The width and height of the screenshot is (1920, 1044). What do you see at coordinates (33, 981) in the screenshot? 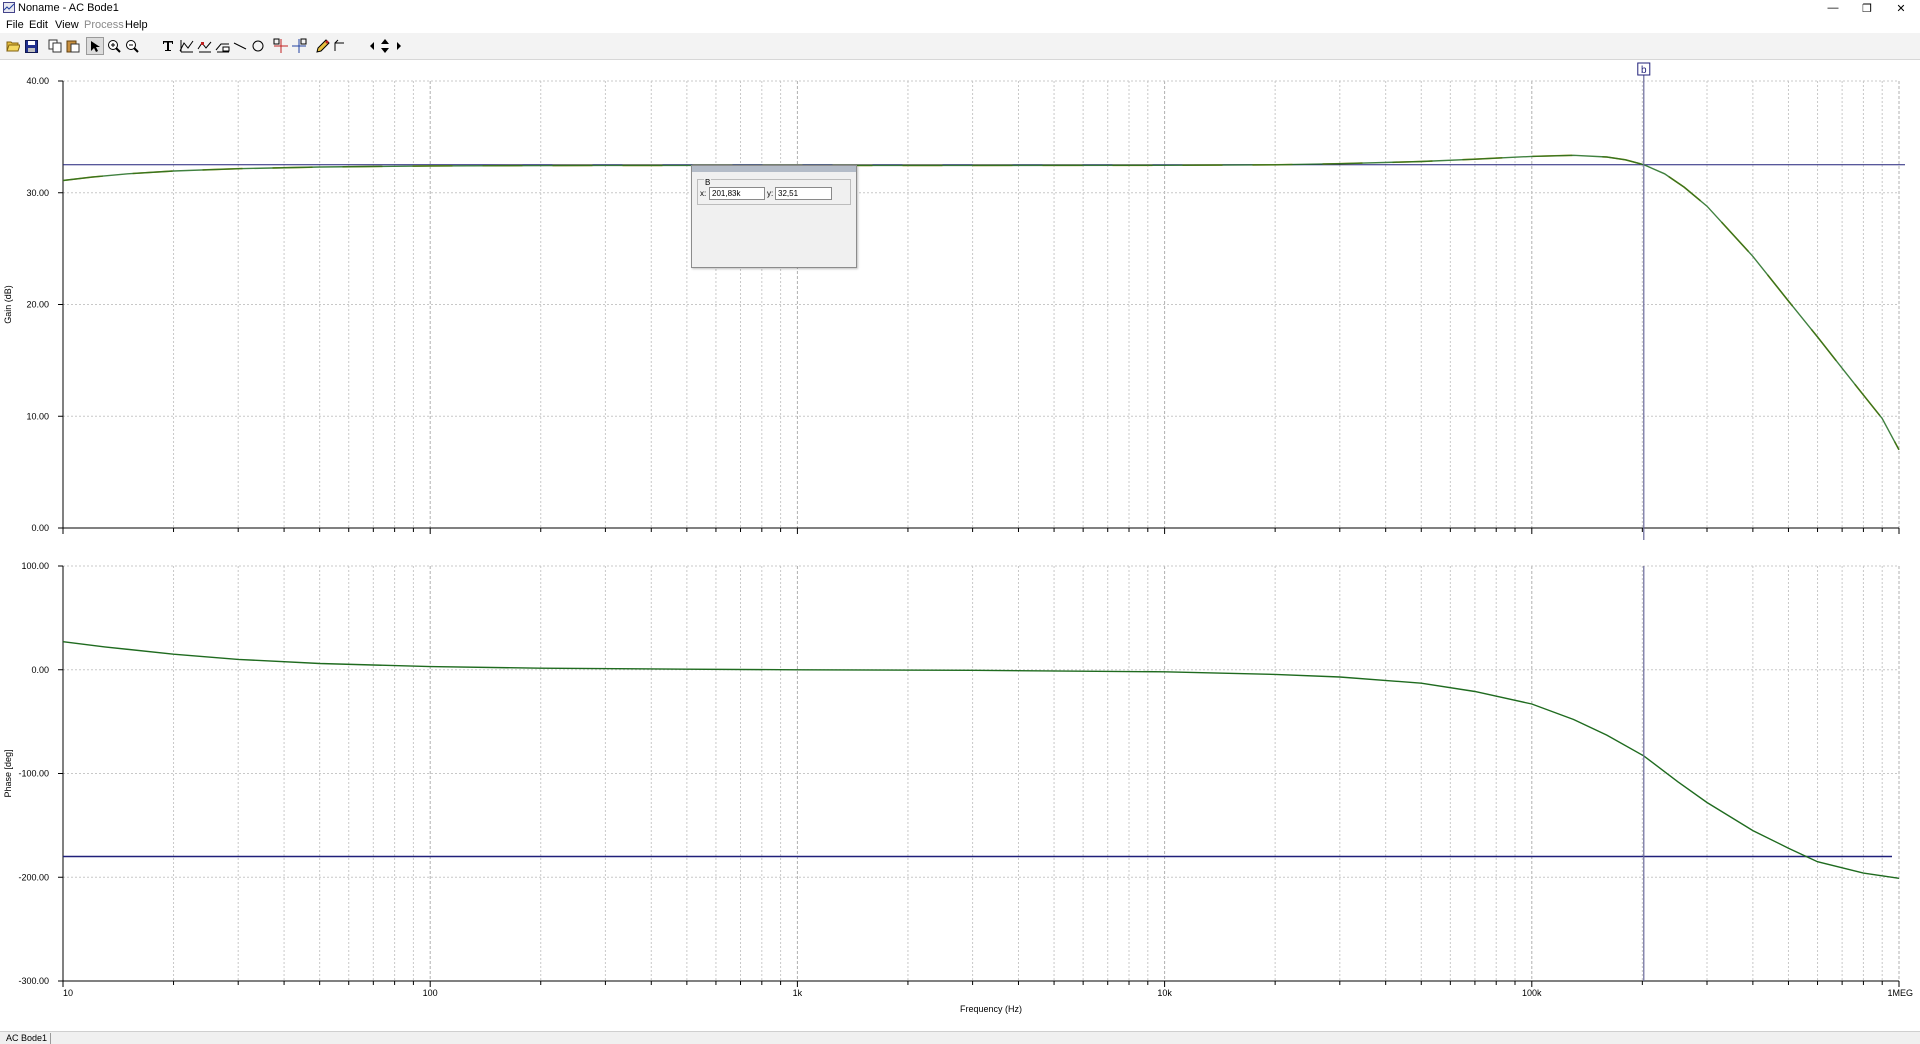
I see `y-tick-label: -300.00` at bounding box center [33, 981].